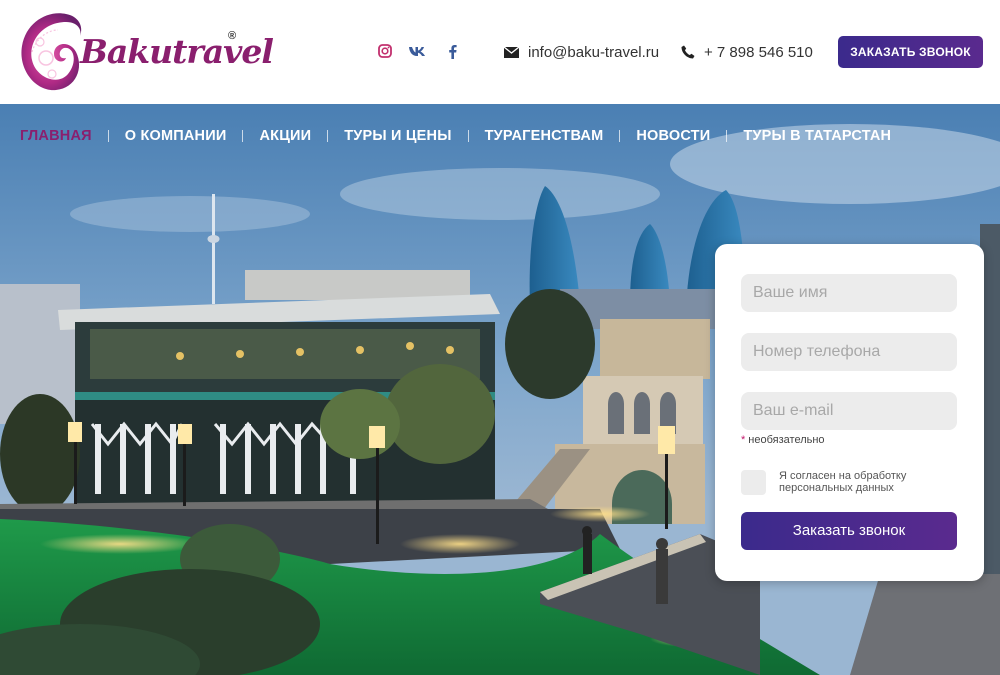 Image resolution: width=1000 pixels, height=675 pixels. I want to click on name-input, so click(849, 293).